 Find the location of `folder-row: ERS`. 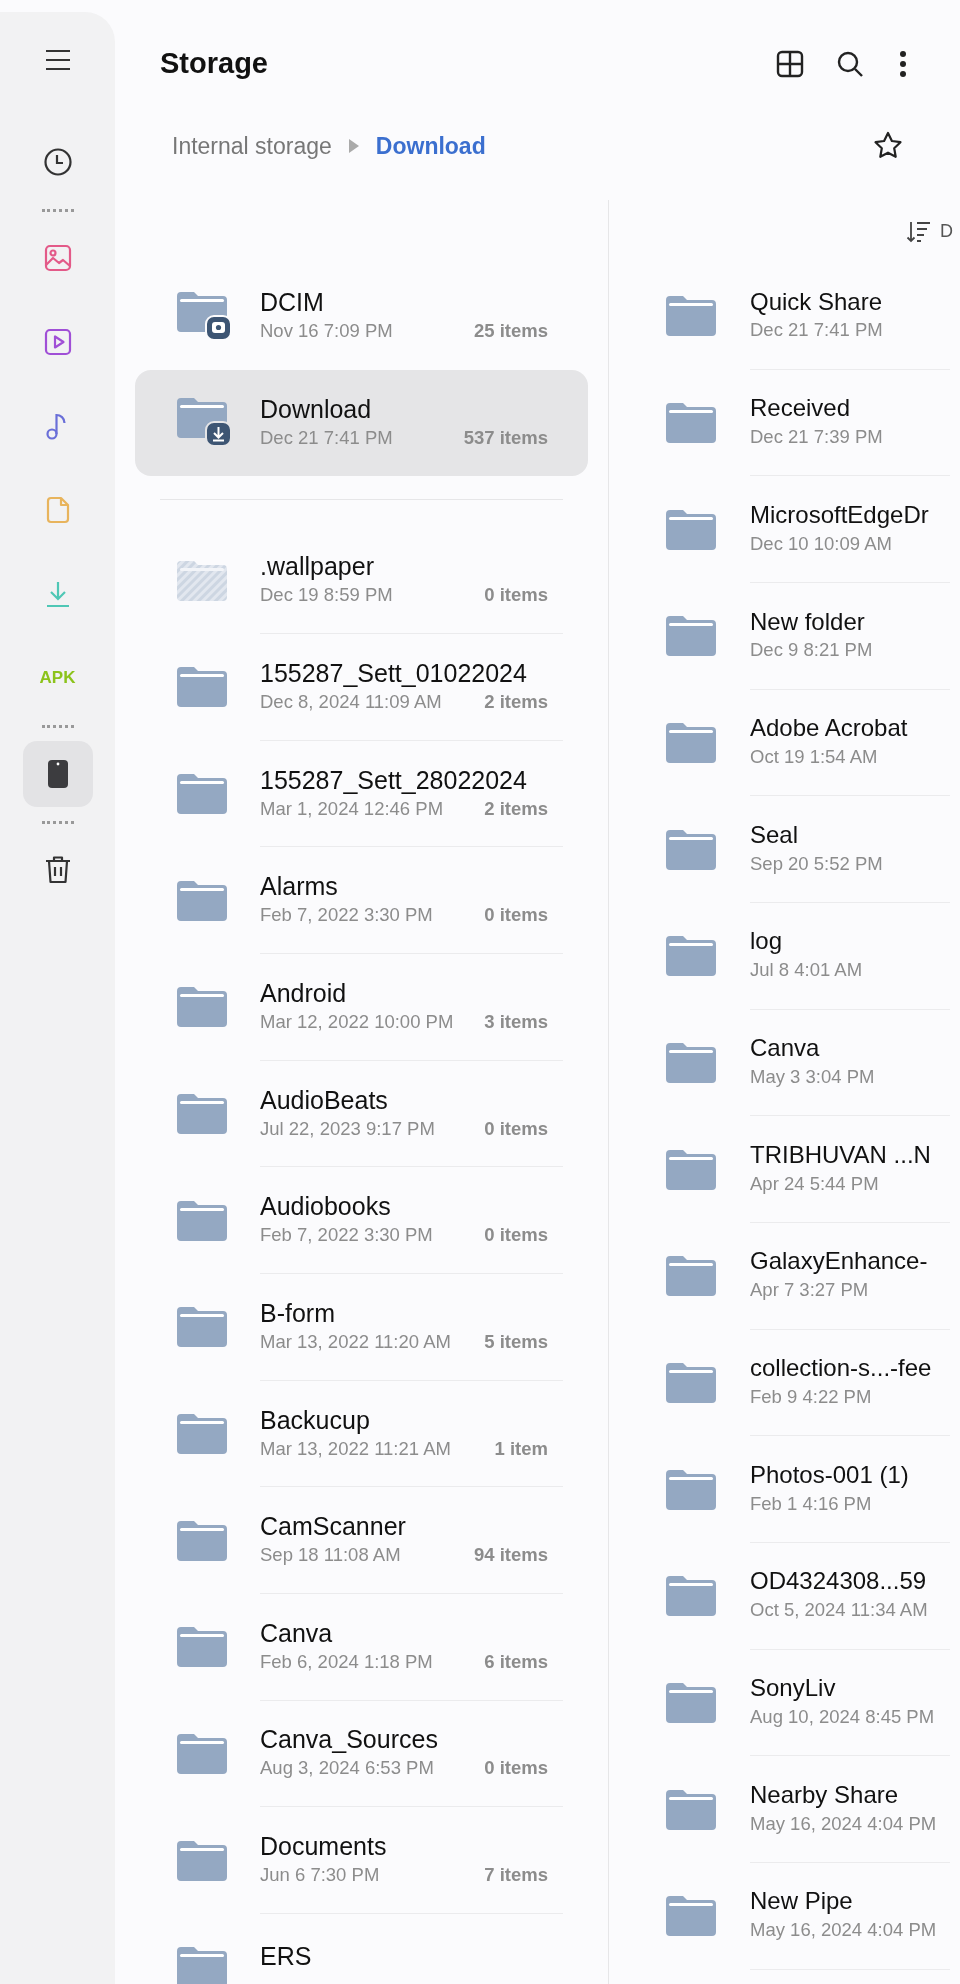

folder-row: ERS is located at coordinates (361, 1948).